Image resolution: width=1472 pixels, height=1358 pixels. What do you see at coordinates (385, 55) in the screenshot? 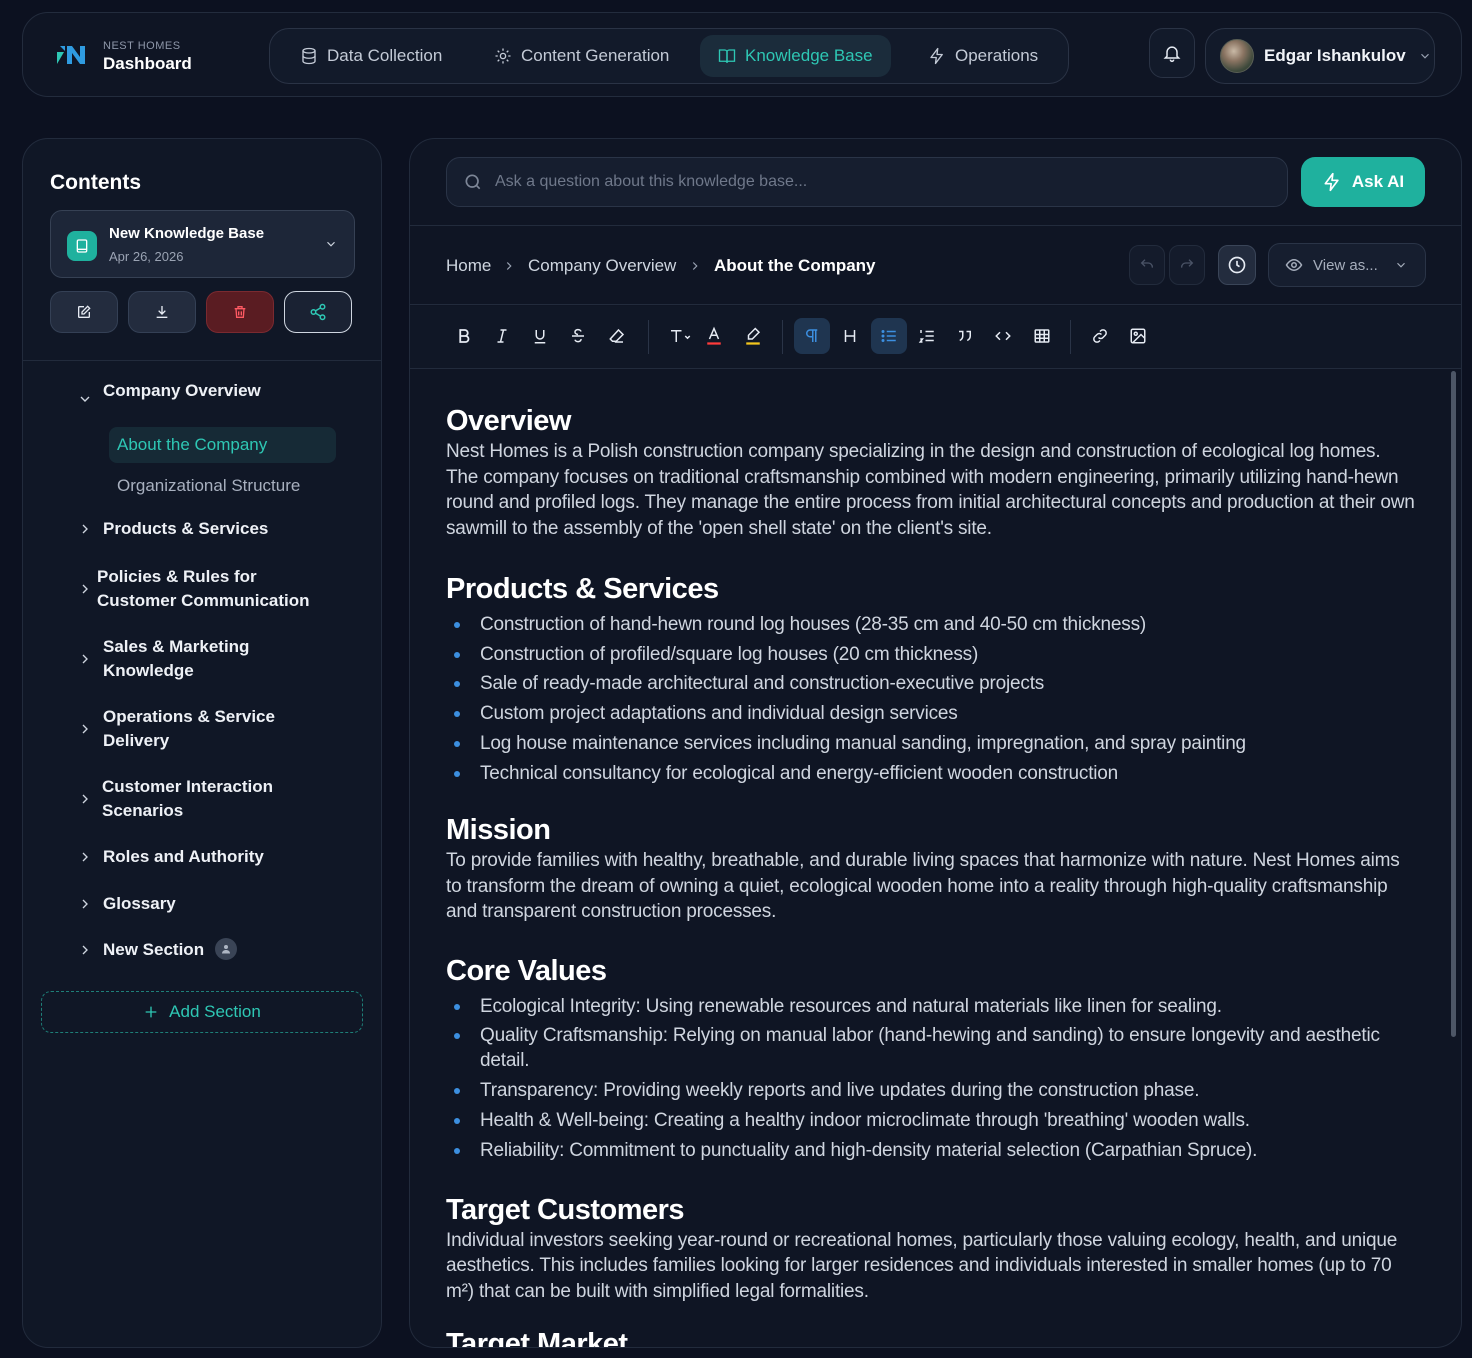
I see `nav-tab-label: Data Collection` at bounding box center [385, 55].